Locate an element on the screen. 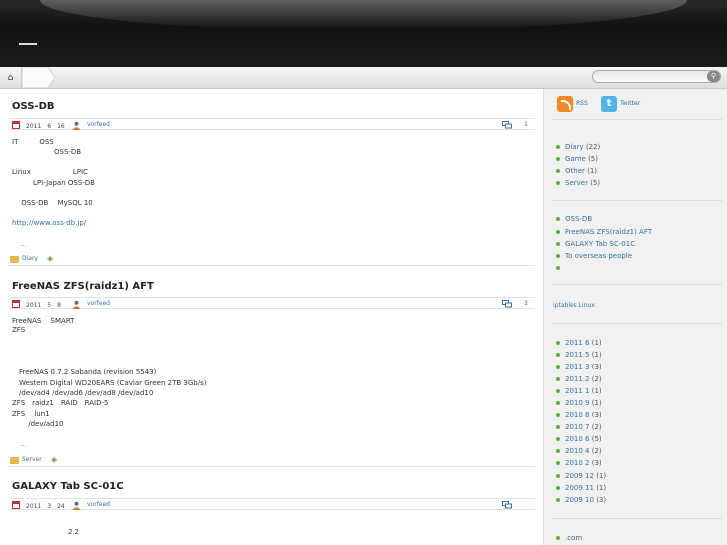 The image size is (727, 545). post-link: http://www.oss-db.jp/ is located at coordinates (49, 223).